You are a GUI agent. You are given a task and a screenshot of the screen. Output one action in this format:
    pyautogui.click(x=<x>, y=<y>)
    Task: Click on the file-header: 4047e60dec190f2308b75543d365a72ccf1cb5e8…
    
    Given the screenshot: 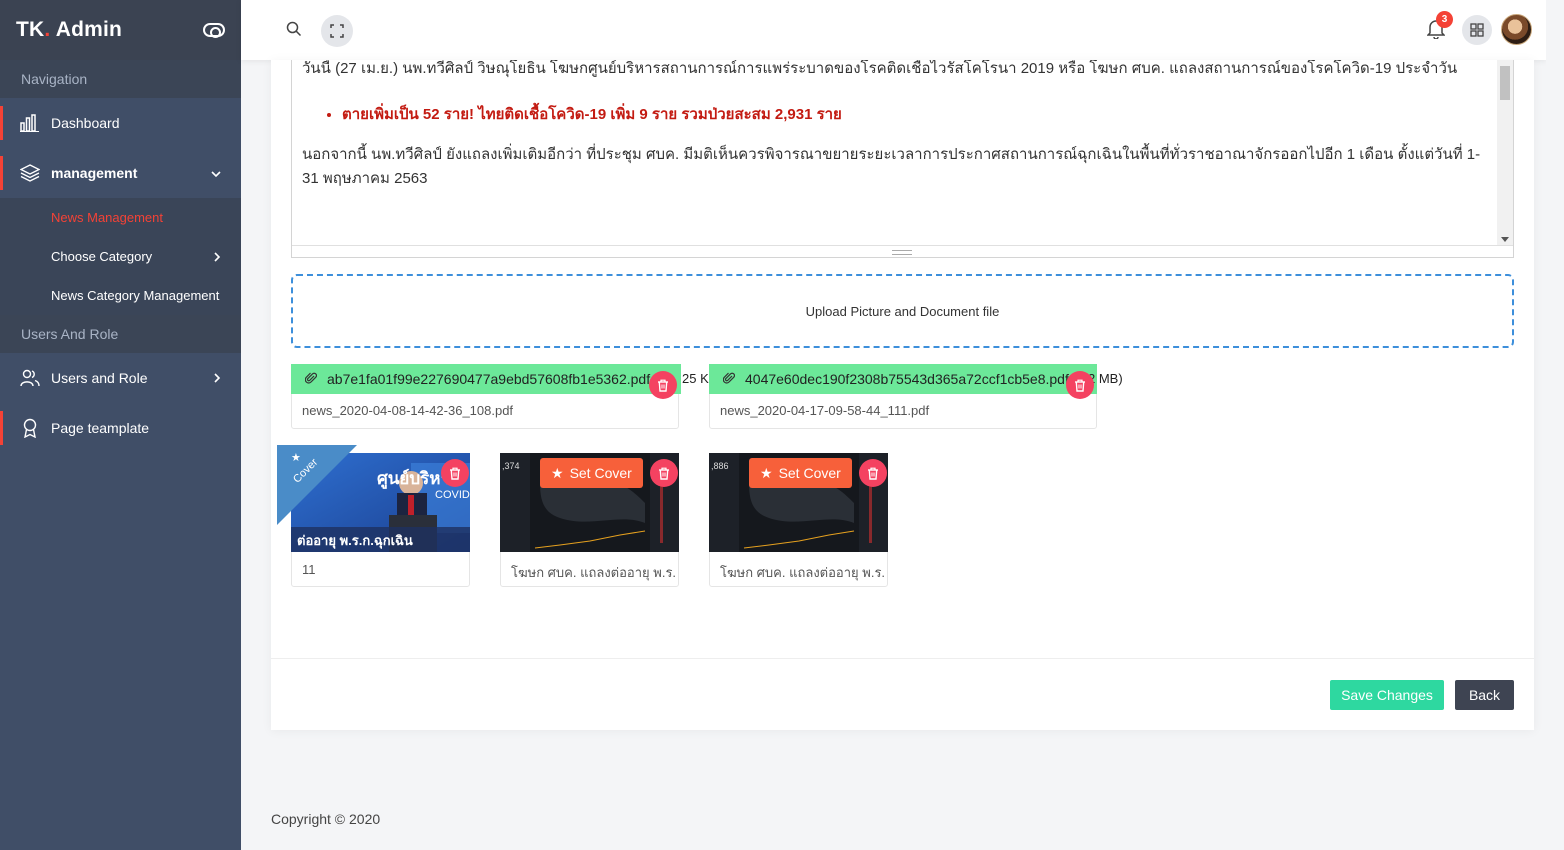 What is the action you would take?
    pyautogui.click(x=903, y=379)
    